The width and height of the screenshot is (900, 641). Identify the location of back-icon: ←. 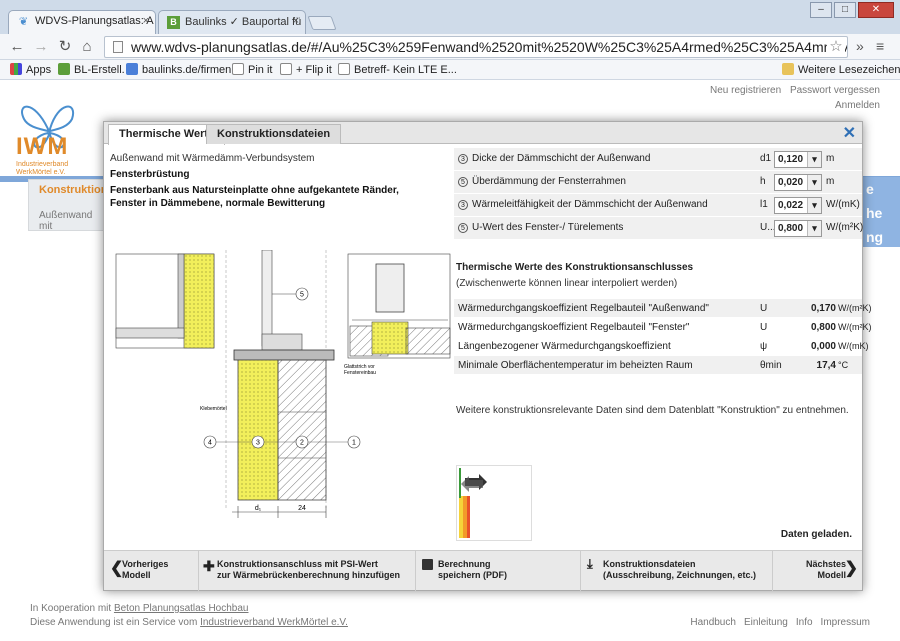
(17, 47).